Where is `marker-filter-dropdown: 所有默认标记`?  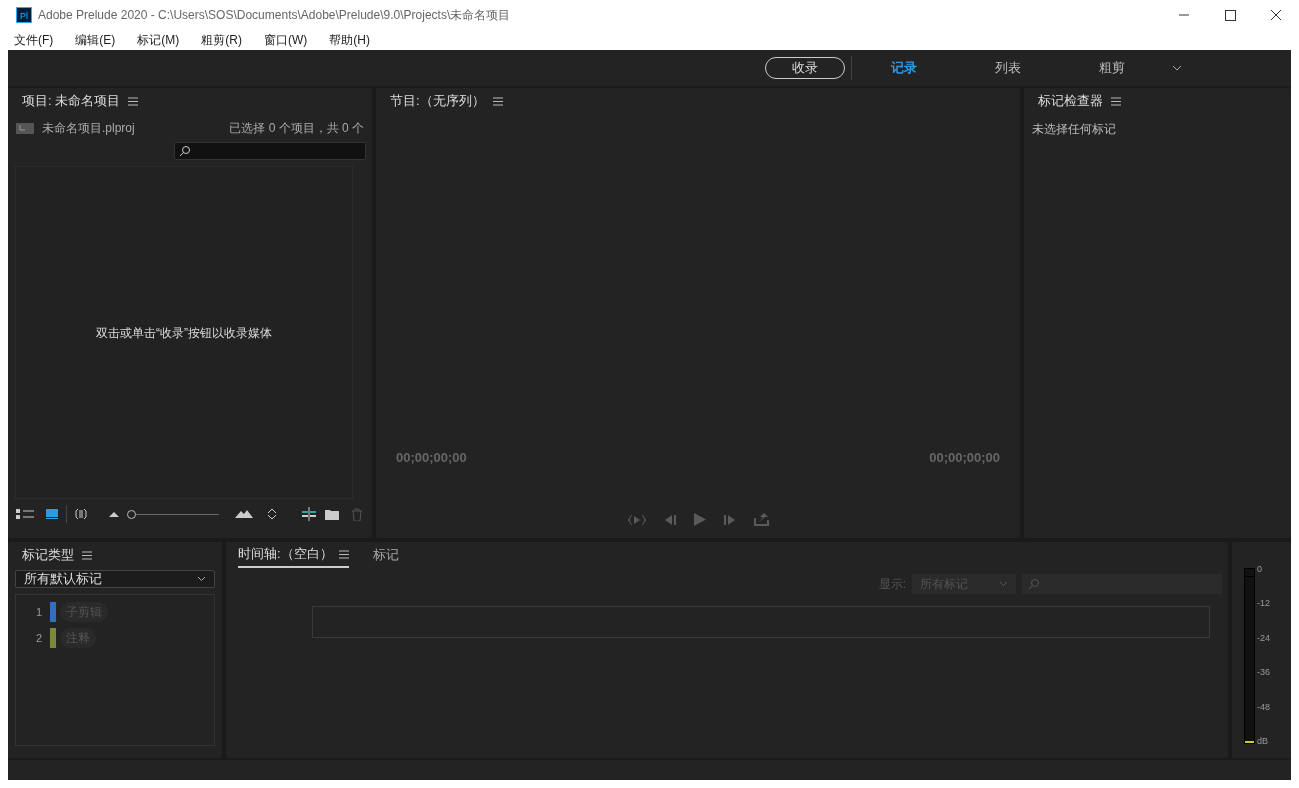
marker-filter-dropdown: 所有默认标记 is located at coordinates (115, 579).